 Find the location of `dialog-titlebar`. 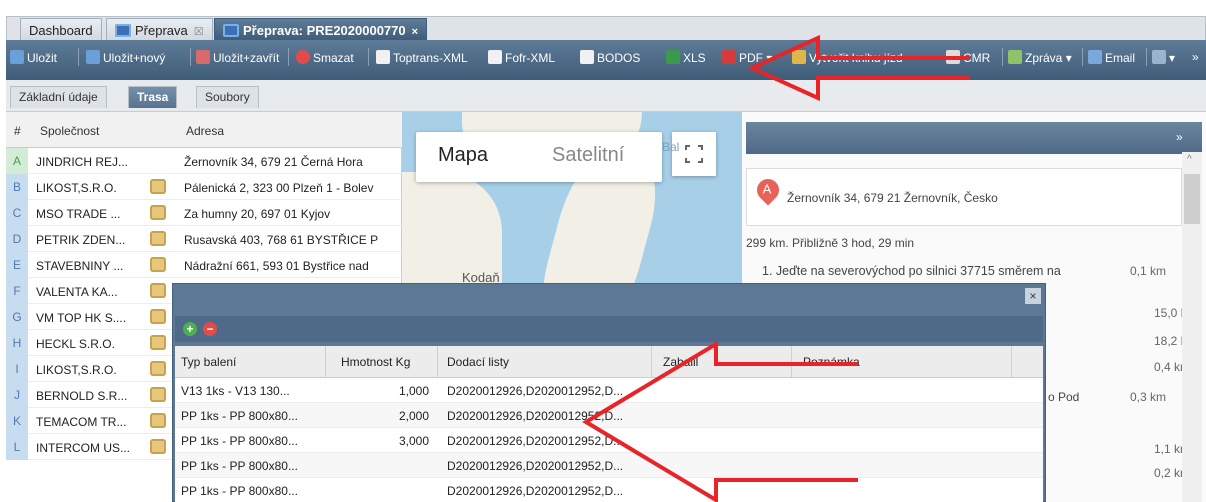

dialog-titlebar is located at coordinates (609, 296).